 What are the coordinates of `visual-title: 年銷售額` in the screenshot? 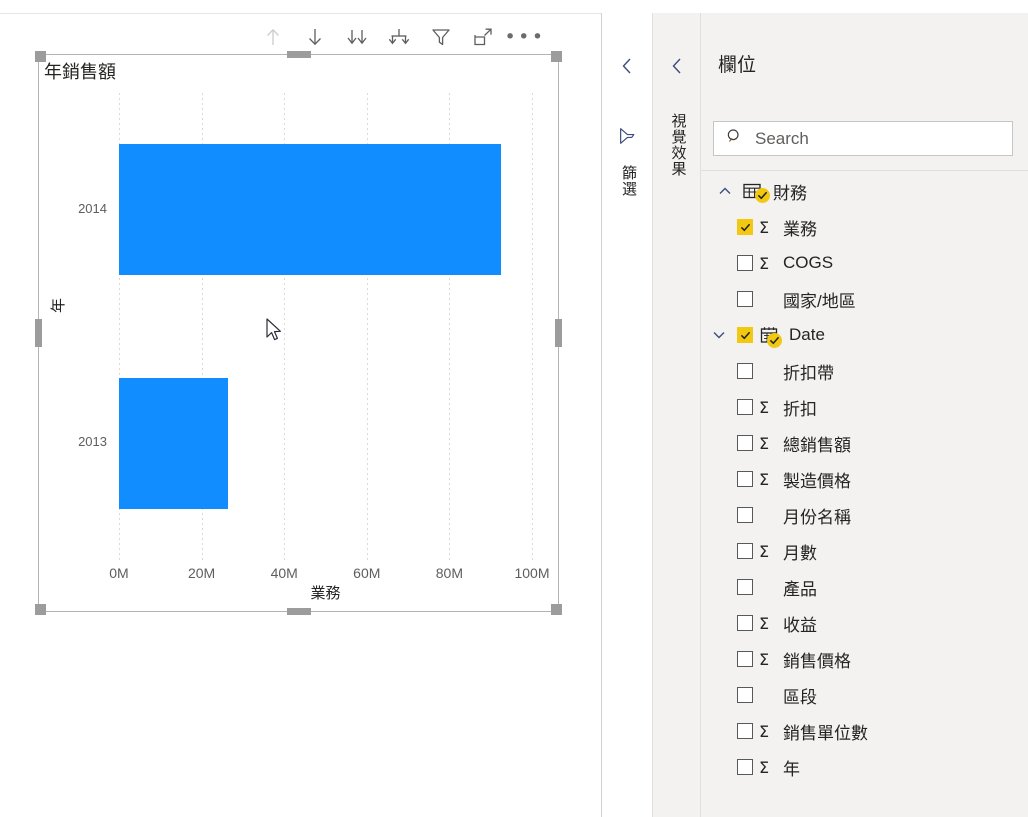 It's located at (80, 72).